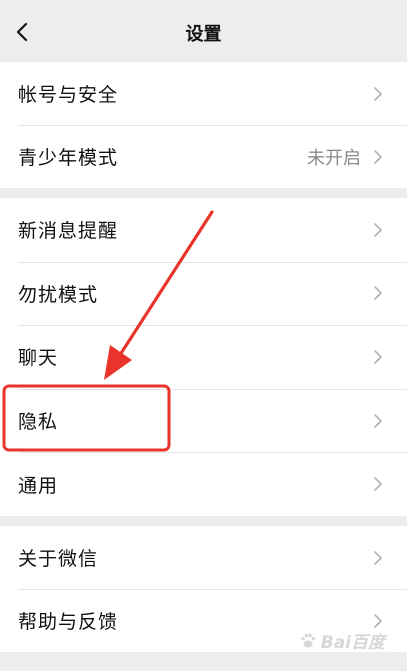  I want to click on watermark: Bai百度, so click(342, 640).